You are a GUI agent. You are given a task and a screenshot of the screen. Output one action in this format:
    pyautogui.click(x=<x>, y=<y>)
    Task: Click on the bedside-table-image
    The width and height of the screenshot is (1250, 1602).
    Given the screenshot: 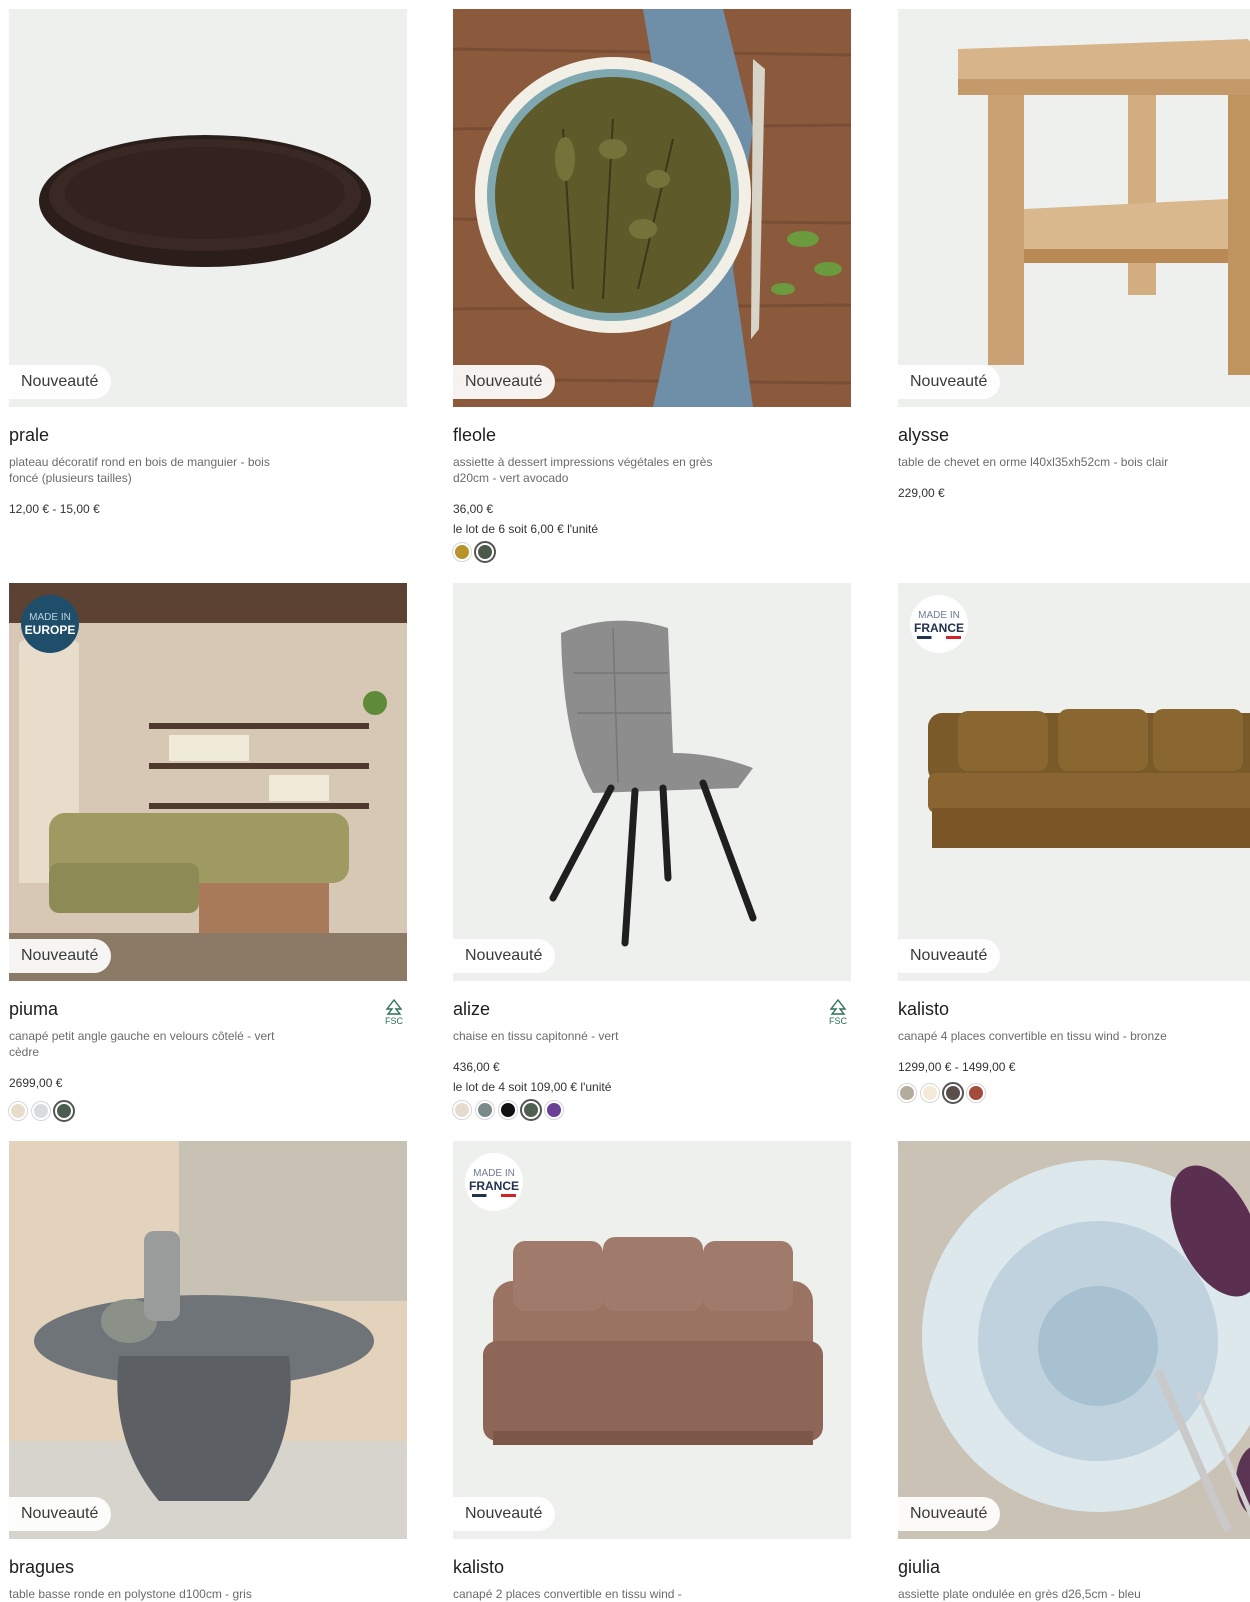 What is the action you would take?
    pyautogui.click(x=1104, y=207)
    